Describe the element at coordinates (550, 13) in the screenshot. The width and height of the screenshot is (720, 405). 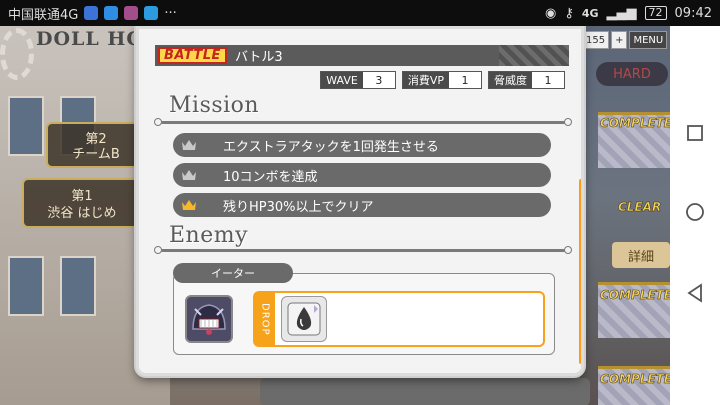
I see `eye-icon: ◉` at that location.